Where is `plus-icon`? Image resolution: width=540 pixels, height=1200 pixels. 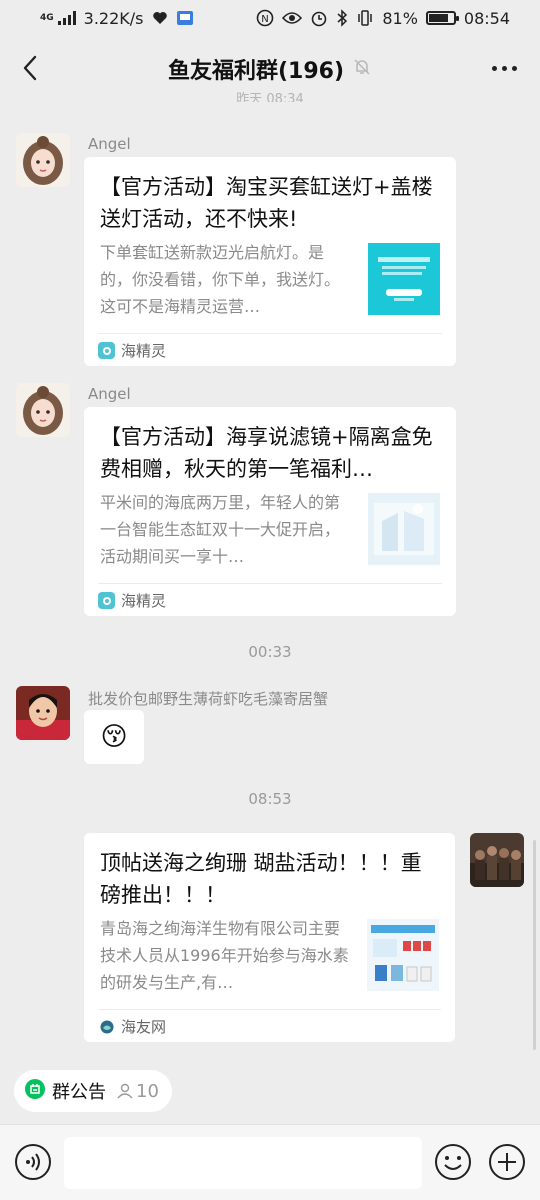 plus-icon is located at coordinates (507, 1162).